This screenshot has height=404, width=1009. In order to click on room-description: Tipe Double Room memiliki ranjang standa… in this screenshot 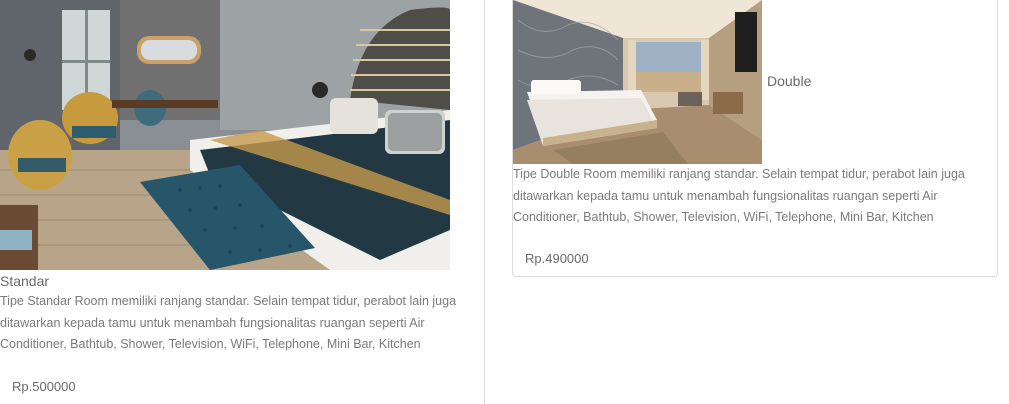, I will do `click(739, 195)`.